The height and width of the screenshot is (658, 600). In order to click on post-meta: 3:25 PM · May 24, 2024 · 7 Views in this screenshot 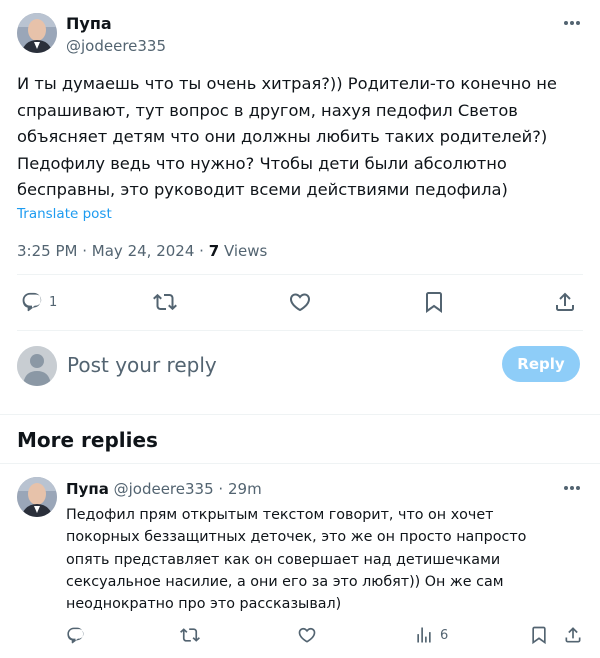, I will do `click(142, 251)`.